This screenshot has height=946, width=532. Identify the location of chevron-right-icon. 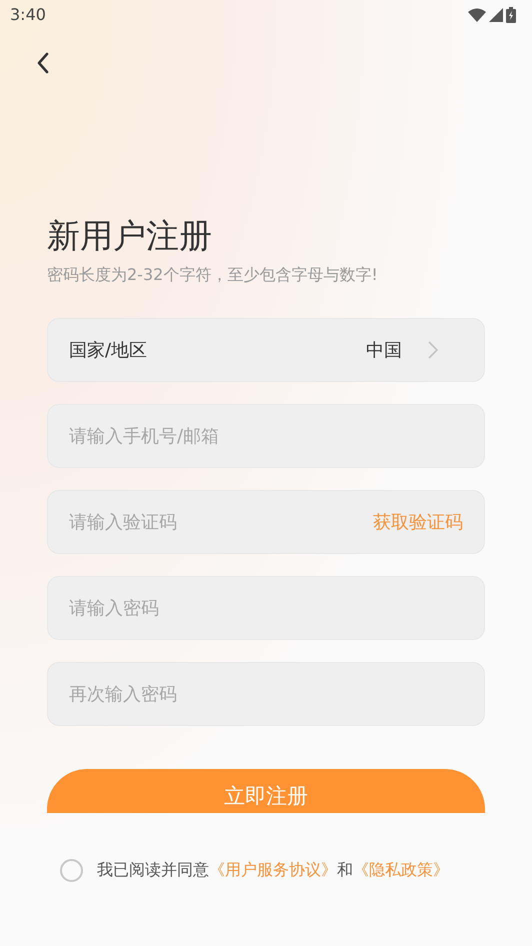
(433, 350).